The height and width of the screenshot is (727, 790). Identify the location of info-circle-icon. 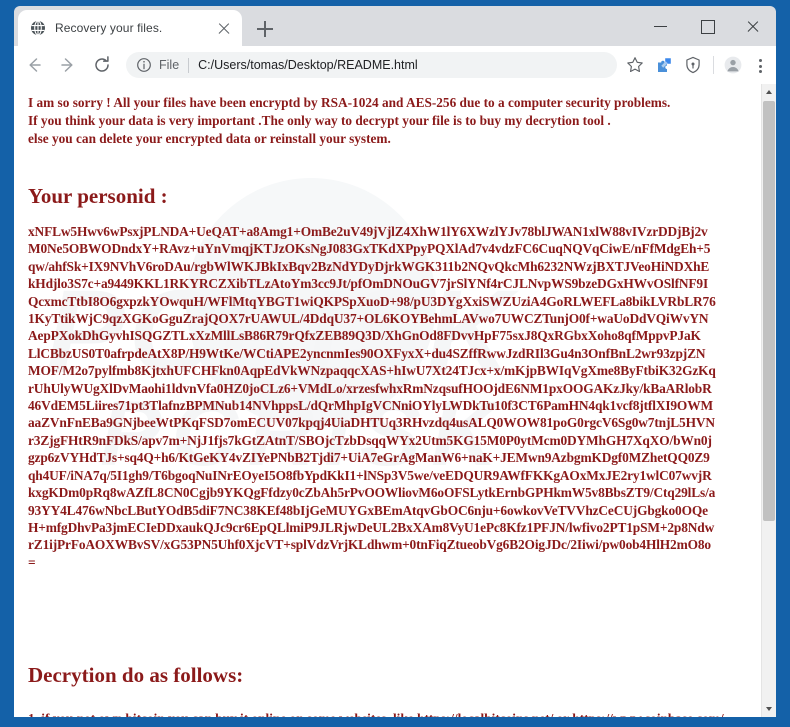
(144, 65).